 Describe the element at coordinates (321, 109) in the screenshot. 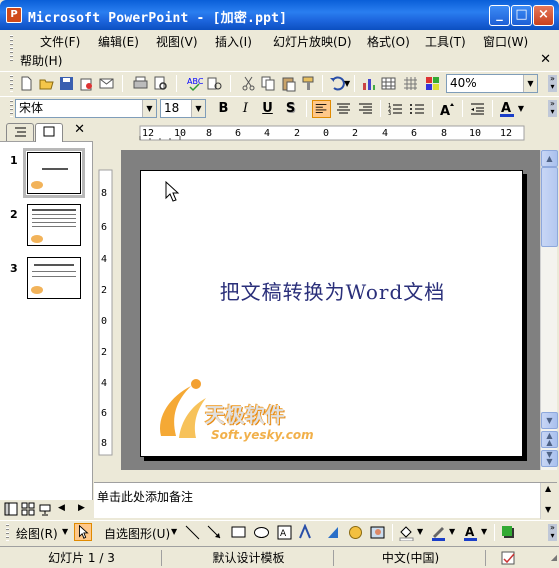

I see `align-left-icon` at that location.